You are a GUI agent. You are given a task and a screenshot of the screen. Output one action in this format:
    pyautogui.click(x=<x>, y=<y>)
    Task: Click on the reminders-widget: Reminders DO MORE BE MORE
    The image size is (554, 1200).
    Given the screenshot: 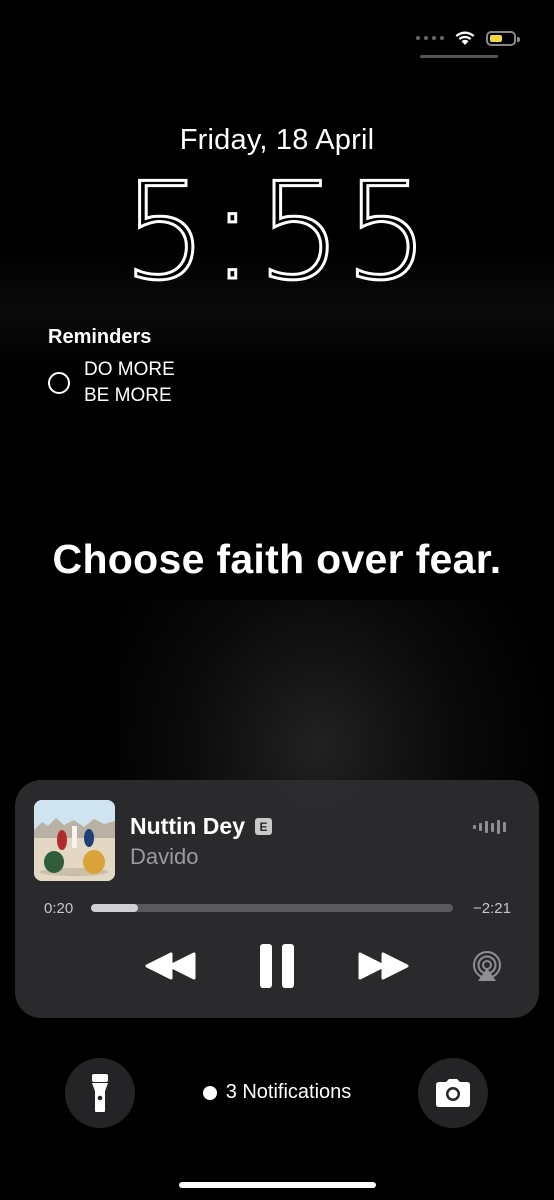 What is the action you would take?
    pyautogui.click(x=111, y=367)
    